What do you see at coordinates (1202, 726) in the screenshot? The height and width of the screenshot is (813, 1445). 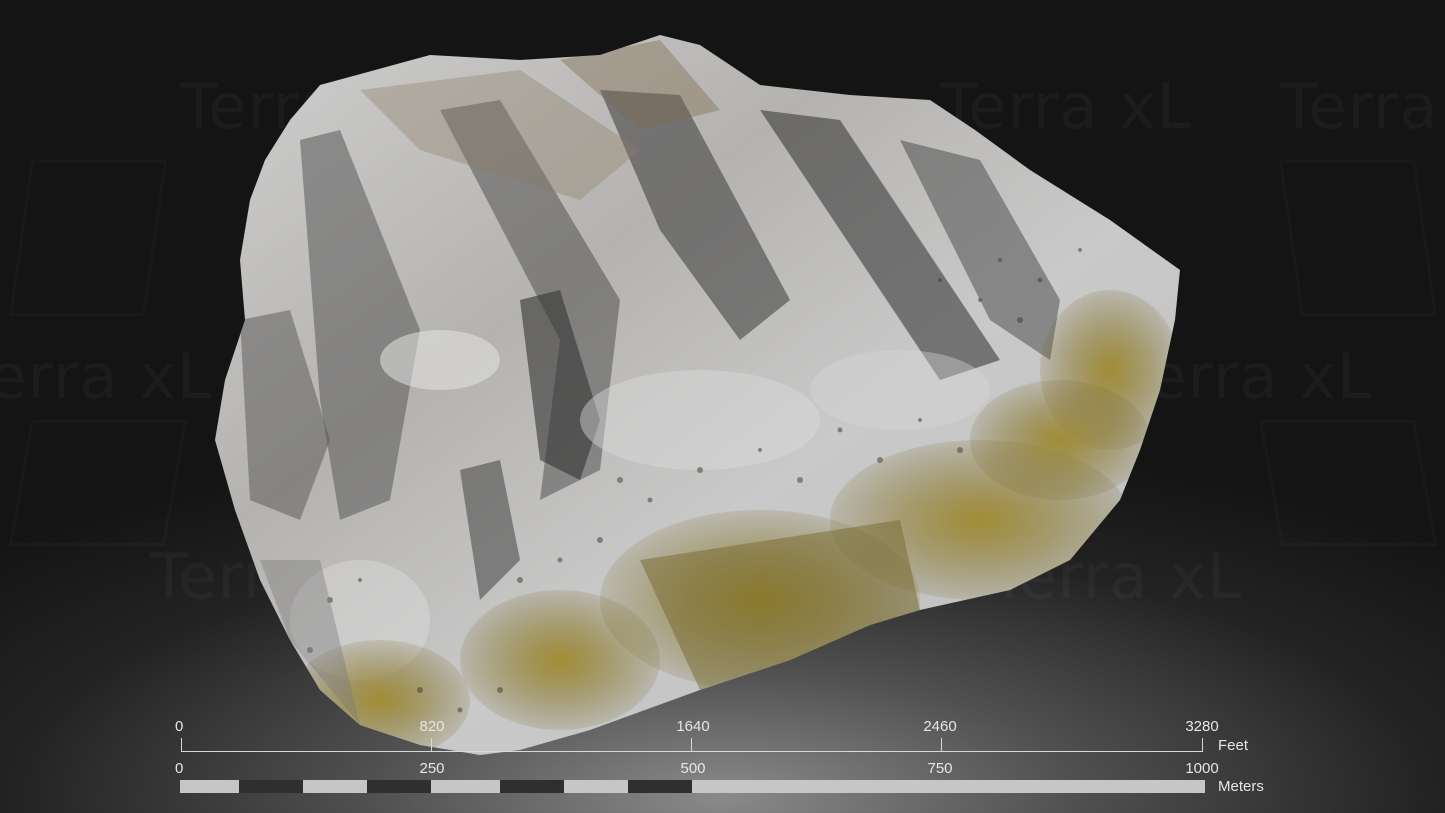 I see `feet-tick-label: 3280` at bounding box center [1202, 726].